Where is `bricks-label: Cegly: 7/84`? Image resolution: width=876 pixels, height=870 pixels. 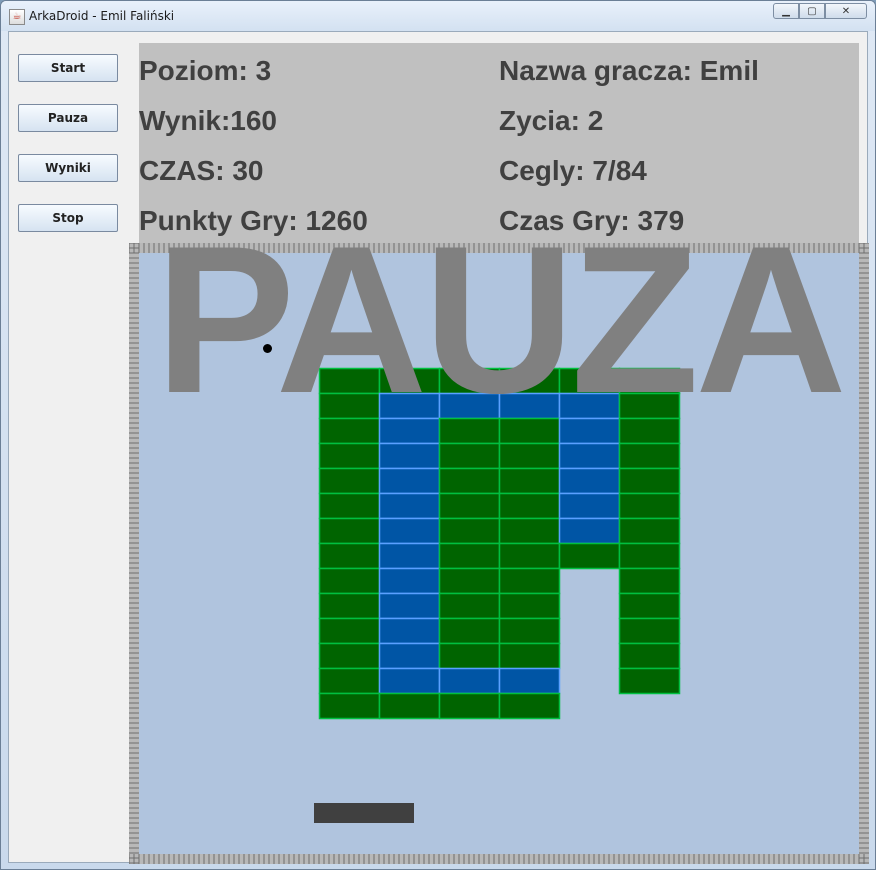 bricks-label: Cegly: 7/84 is located at coordinates (573, 170).